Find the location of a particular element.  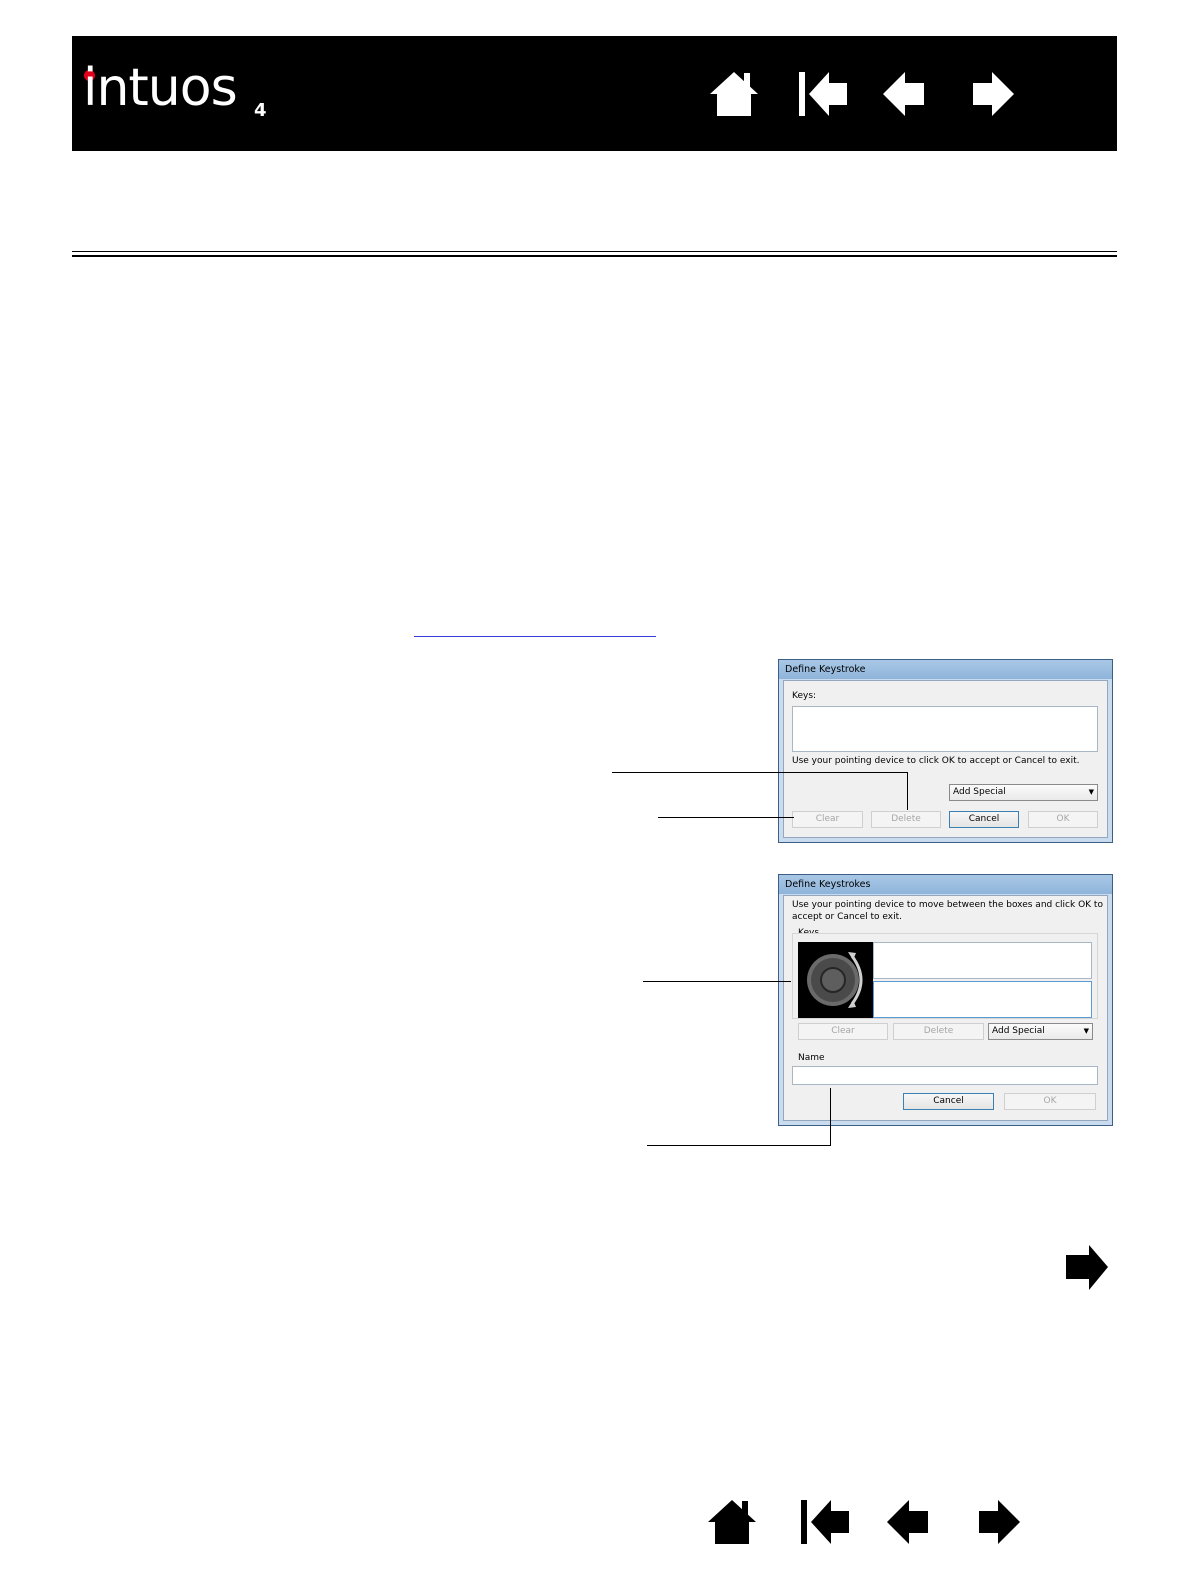

name-field is located at coordinates (945, 1075).